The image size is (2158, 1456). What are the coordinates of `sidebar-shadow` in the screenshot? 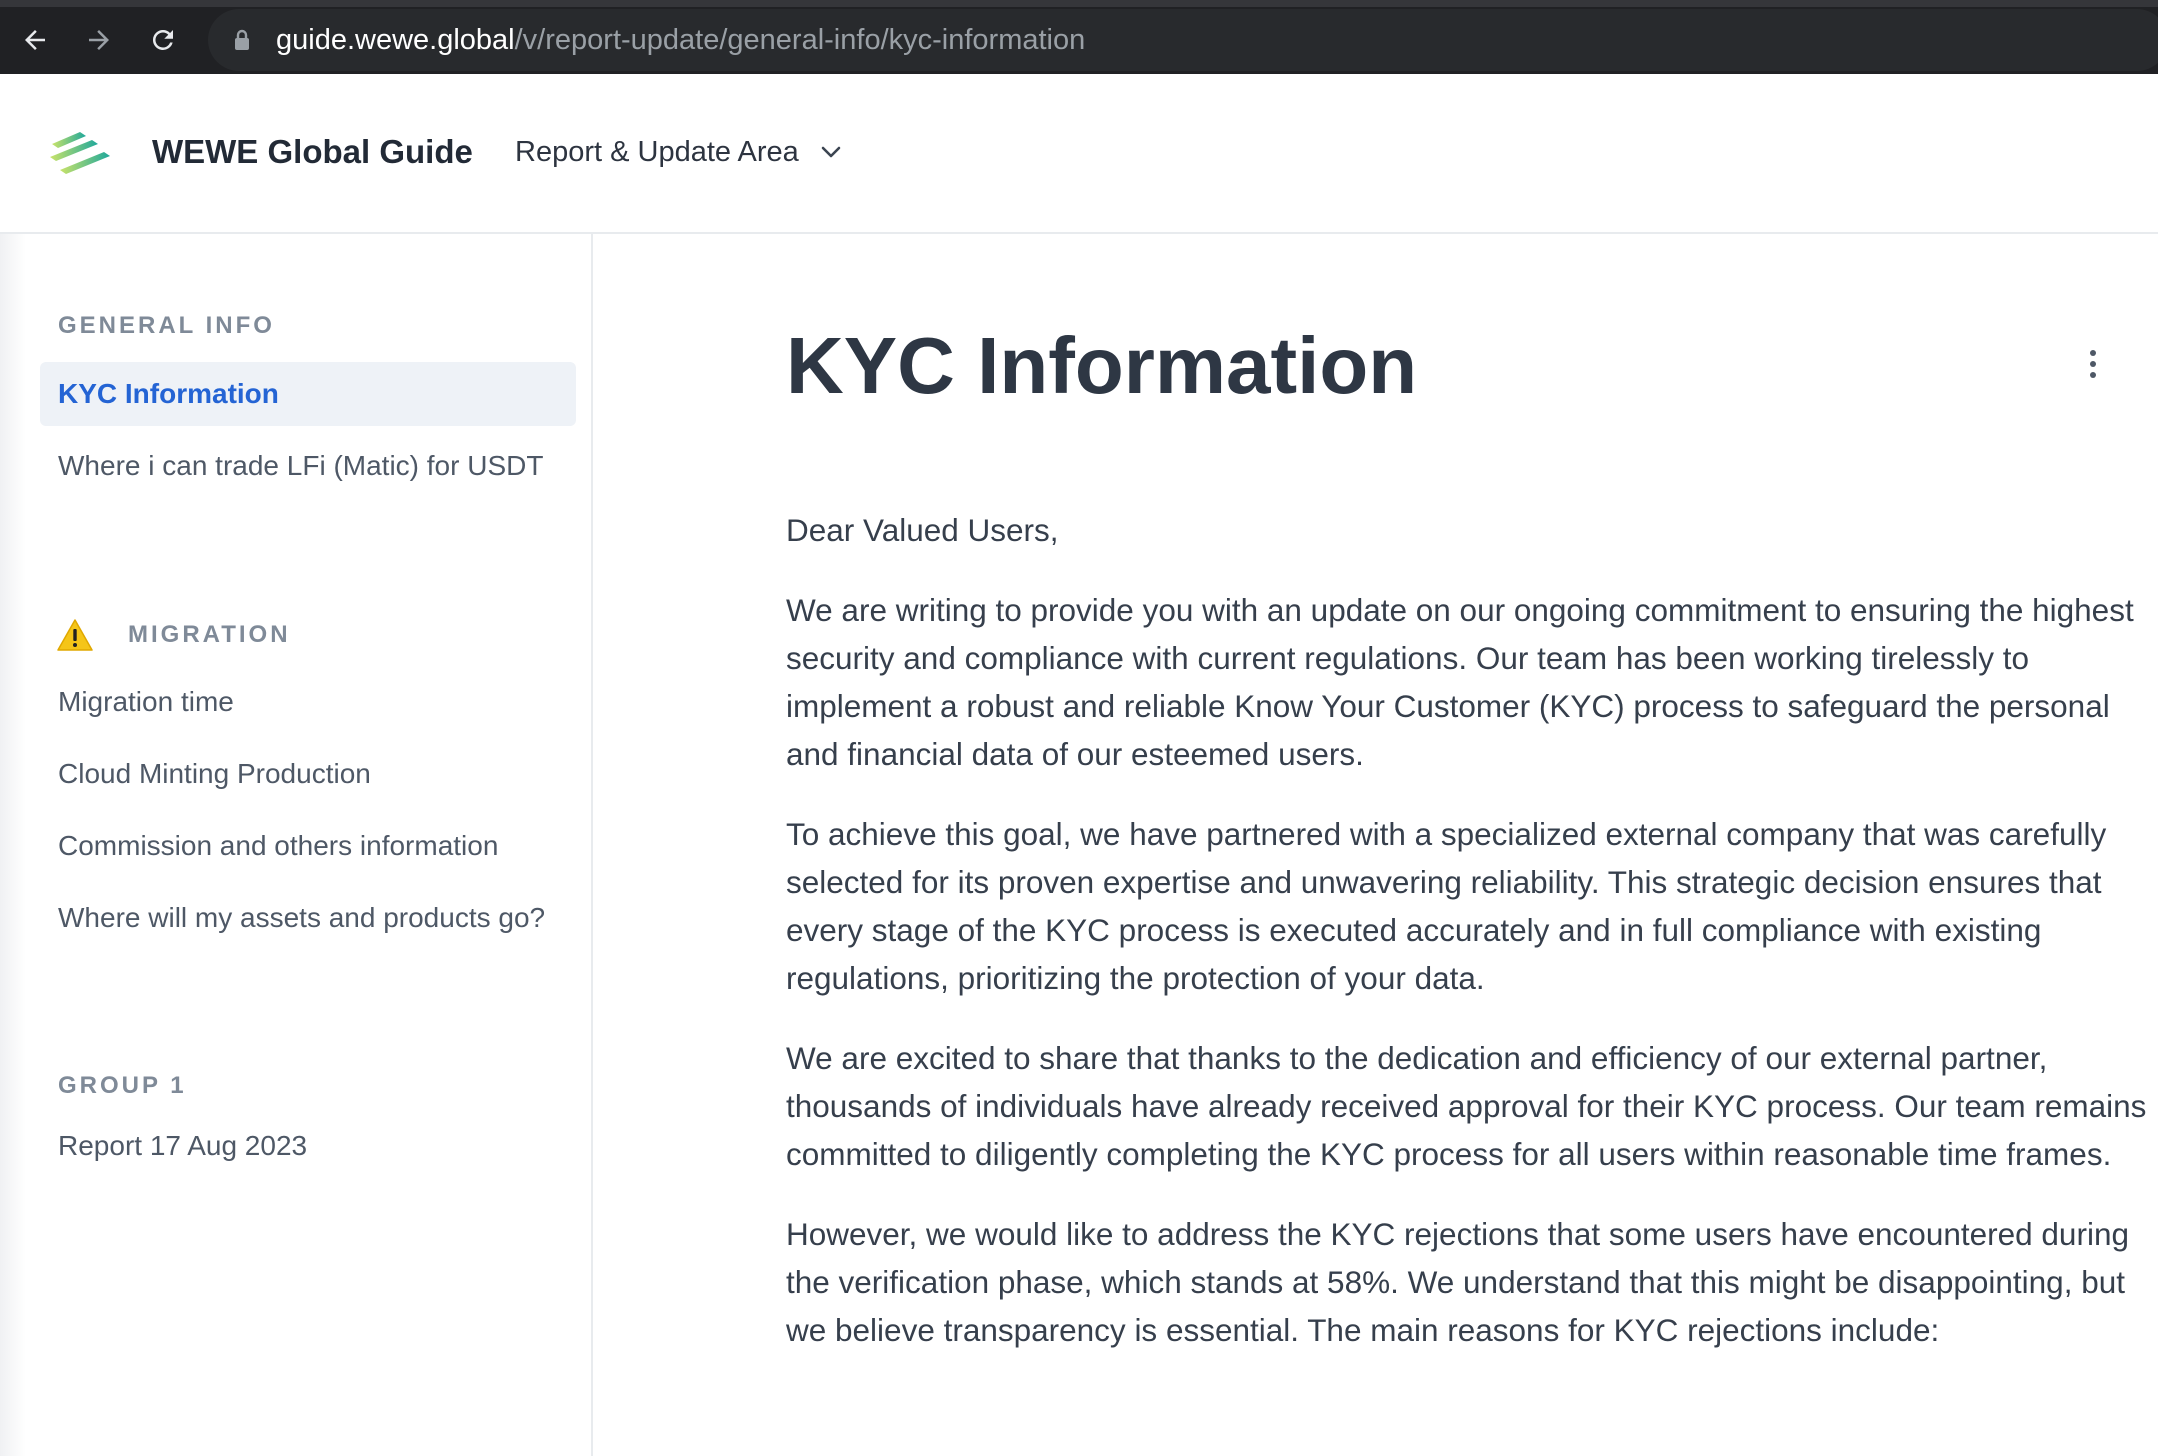 It's located at (13, 845).